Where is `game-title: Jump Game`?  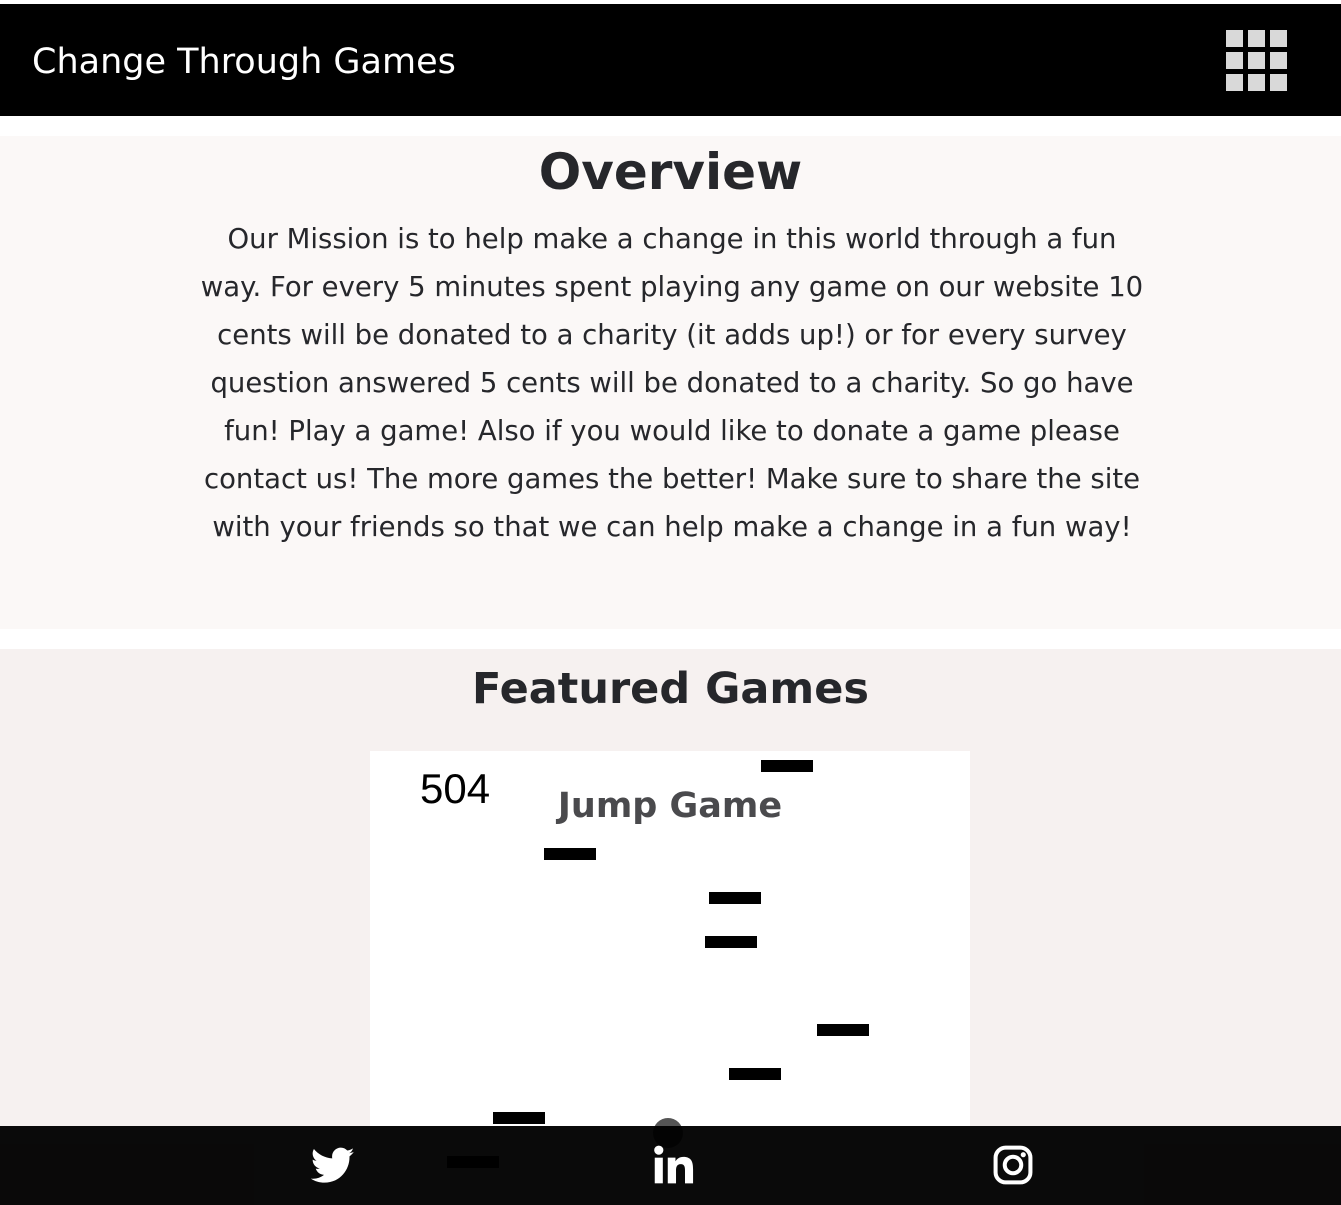 game-title: Jump Game is located at coordinates (670, 806).